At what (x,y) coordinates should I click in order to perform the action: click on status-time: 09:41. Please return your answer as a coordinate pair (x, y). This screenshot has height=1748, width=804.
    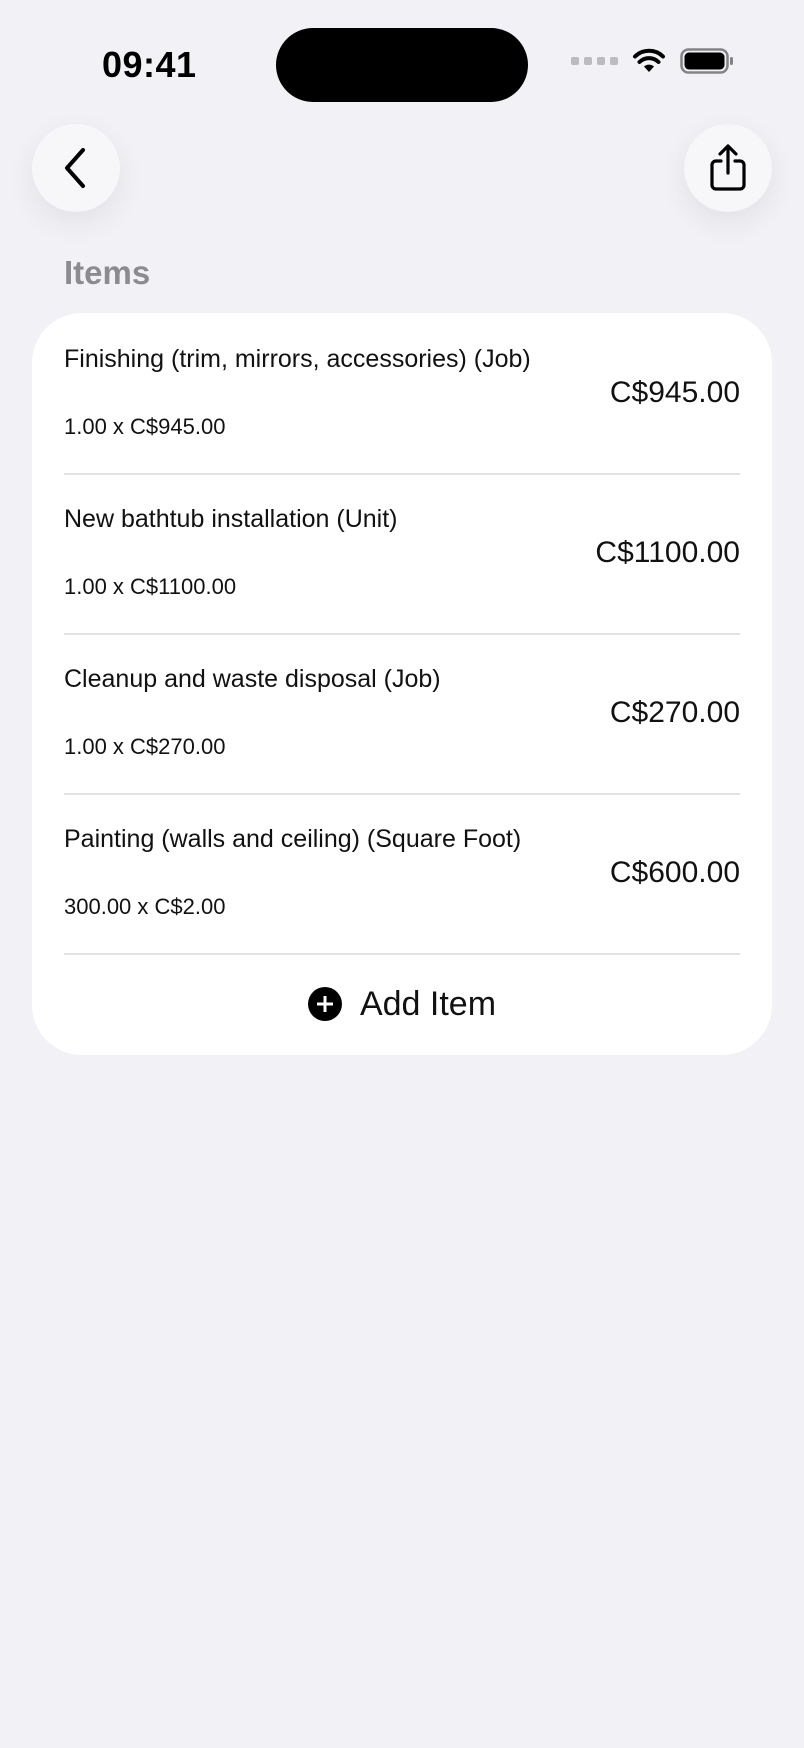
    Looking at the image, I should click on (149, 64).